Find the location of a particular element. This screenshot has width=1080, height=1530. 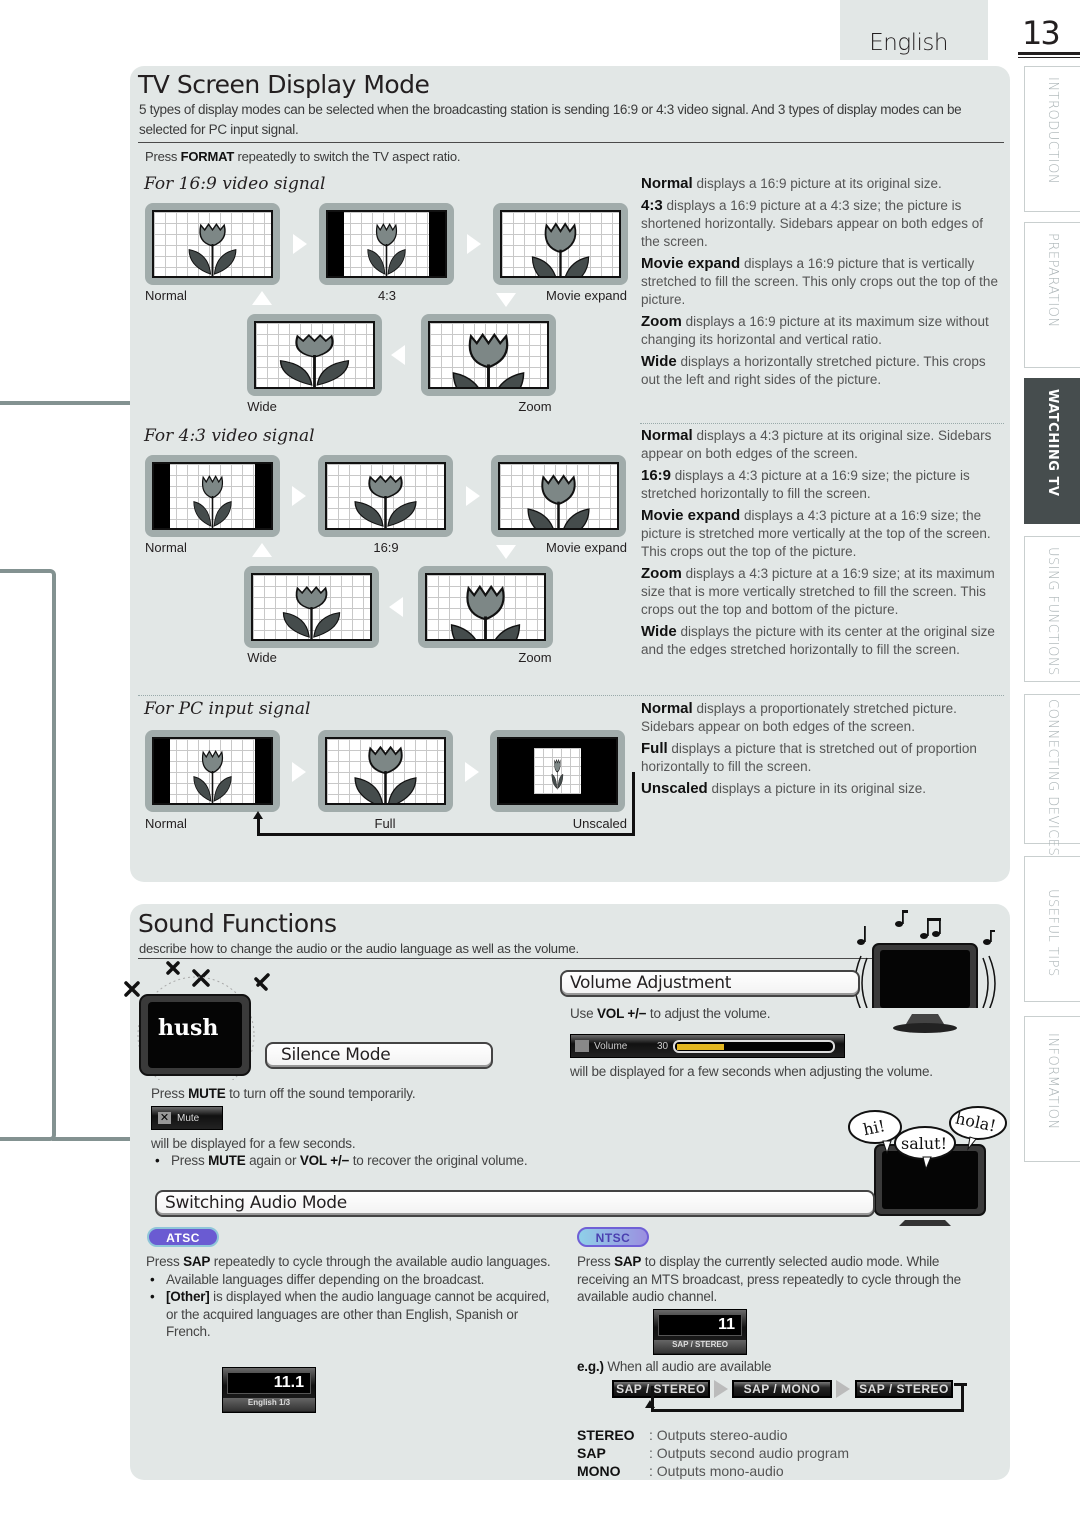

mute-icon: ✕ is located at coordinates (164, 1118).